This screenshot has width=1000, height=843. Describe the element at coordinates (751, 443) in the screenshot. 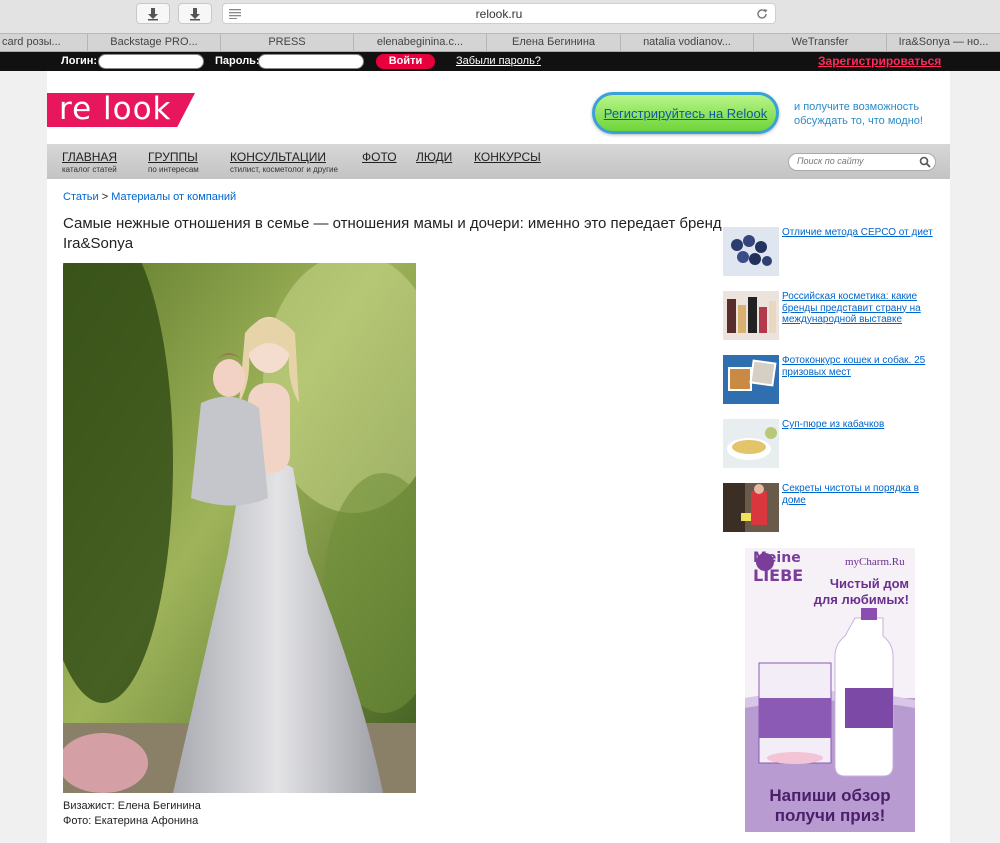

I see `thumbnail-soup` at that location.